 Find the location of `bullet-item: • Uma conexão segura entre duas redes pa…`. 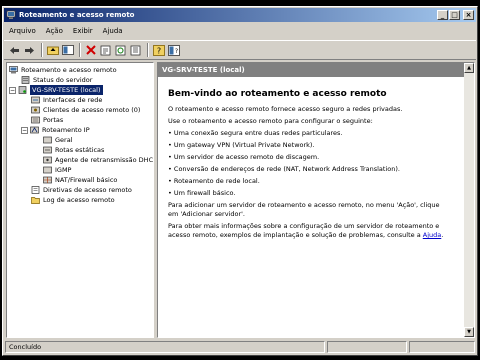

bullet-item: • Uma conexão segura entre duas redes pa… is located at coordinates (255, 133).